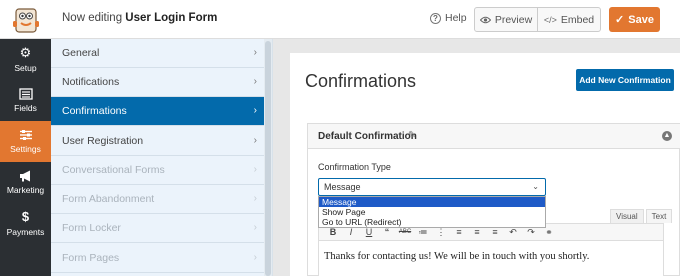  I want to click on fields-icon, so click(25, 94).